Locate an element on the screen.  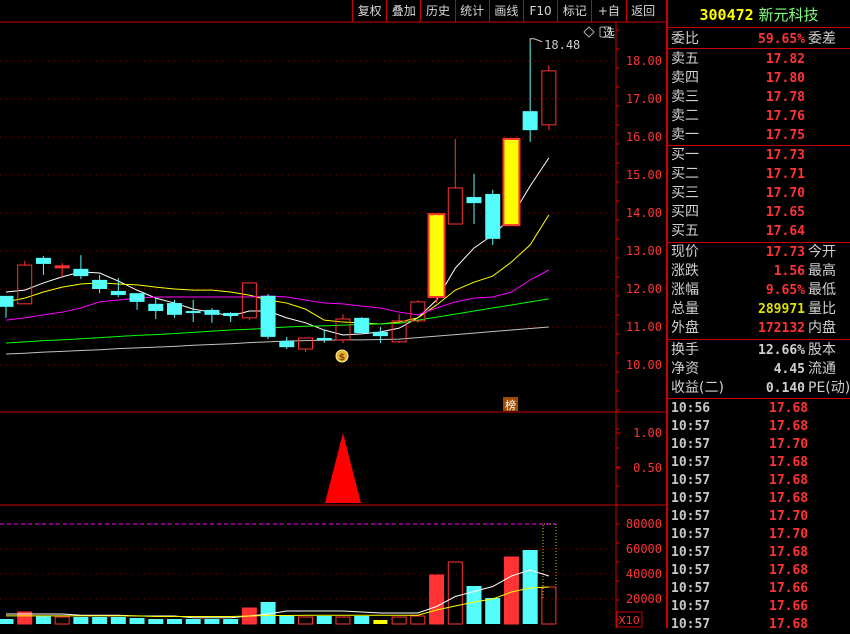
volume-axis-label: 60000 is located at coordinates (644, 549).